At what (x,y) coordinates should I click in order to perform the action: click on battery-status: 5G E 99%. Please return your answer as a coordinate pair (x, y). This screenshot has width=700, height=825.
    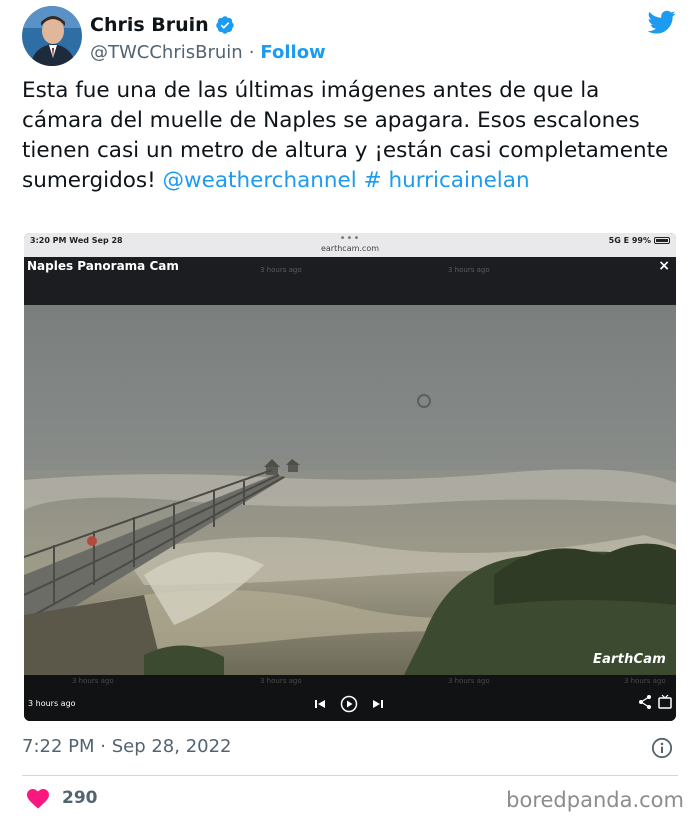
    Looking at the image, I should click on (639, 240).